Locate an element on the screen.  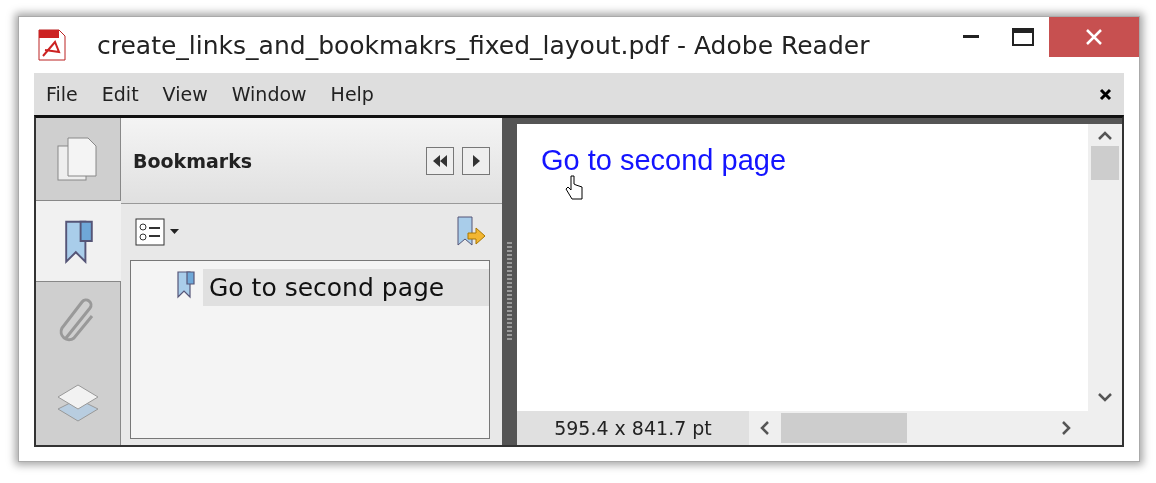
expand-button is located at coordinates (476, 160).